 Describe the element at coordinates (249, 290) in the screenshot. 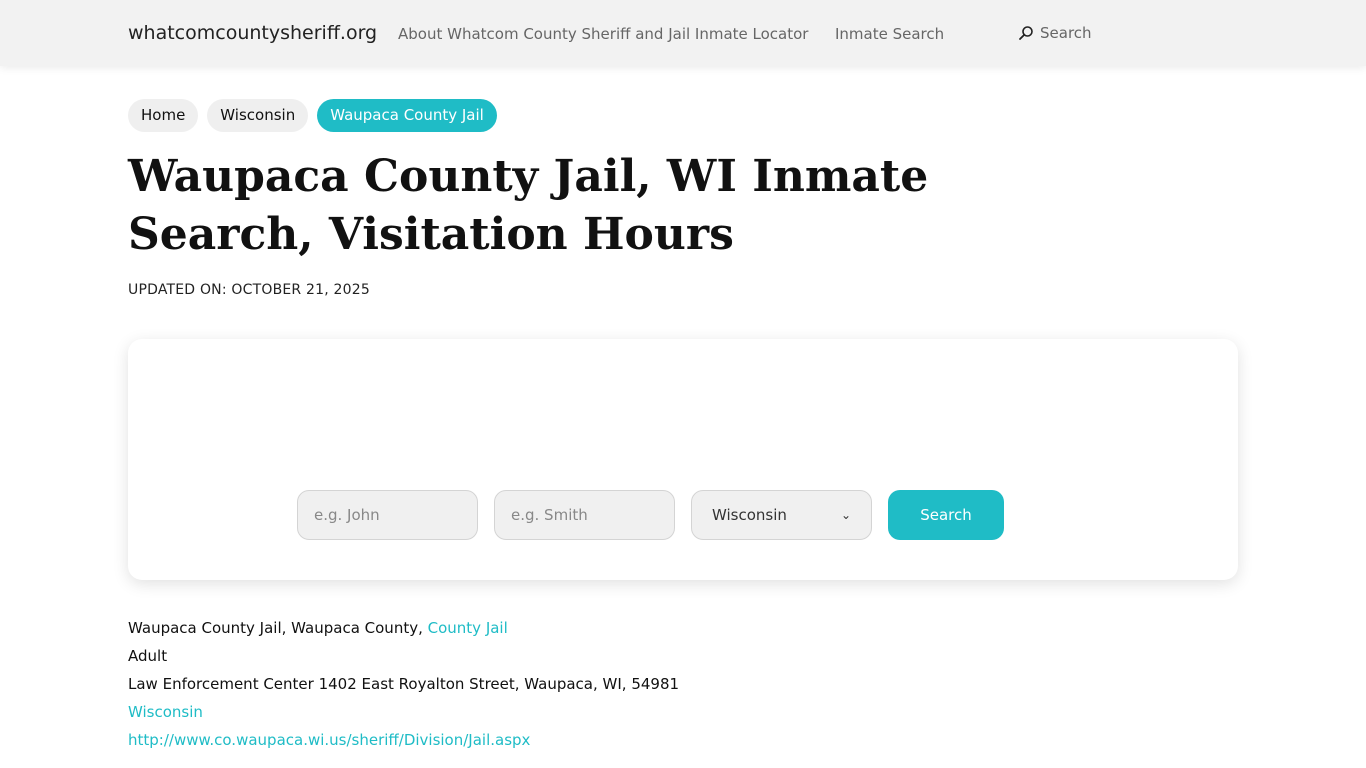

I see `updated-date: UPDATED ON: OCTOBER 21, 2025` at that location.